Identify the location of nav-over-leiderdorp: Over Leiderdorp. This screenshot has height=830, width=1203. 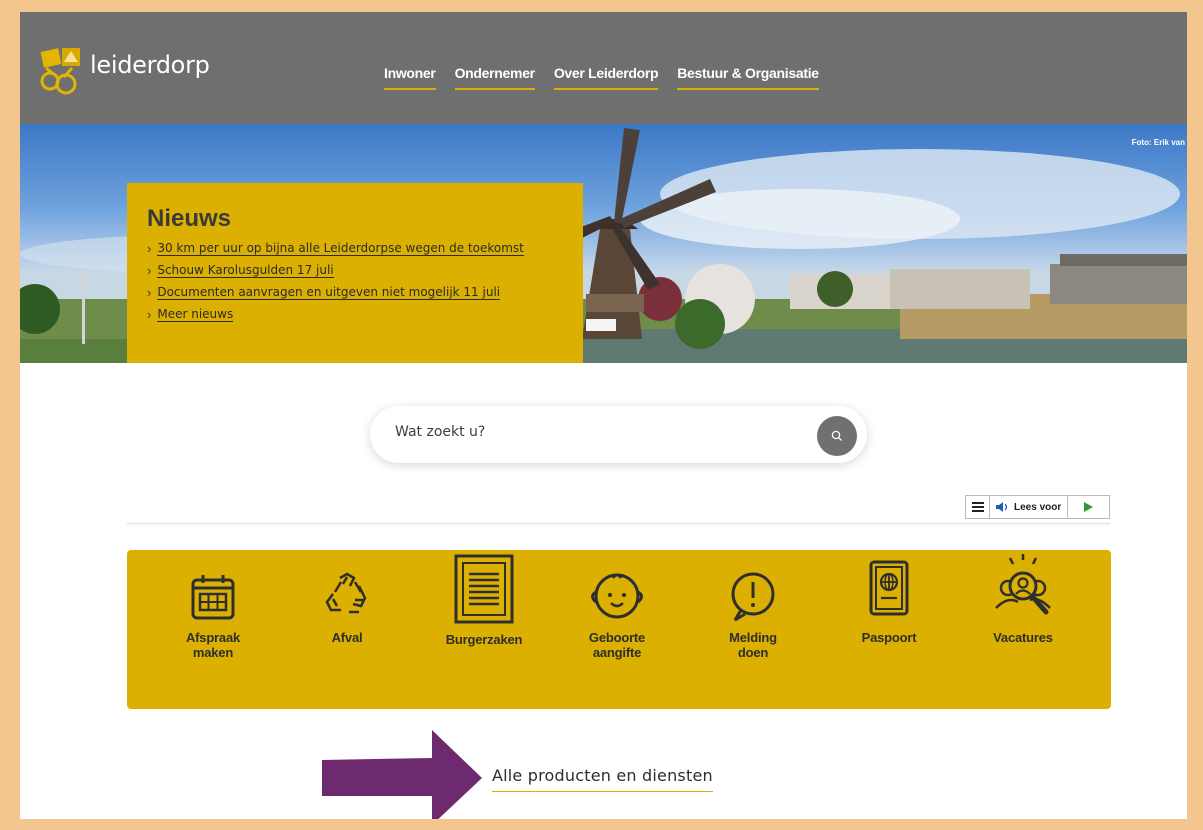
(606, 77).